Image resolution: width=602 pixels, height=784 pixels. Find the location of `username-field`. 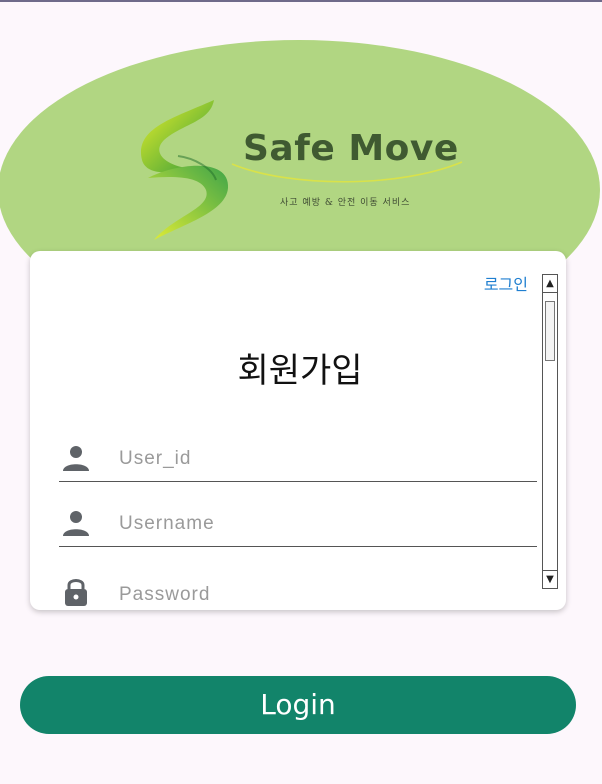

username-field is located at coordinates (298, 522).